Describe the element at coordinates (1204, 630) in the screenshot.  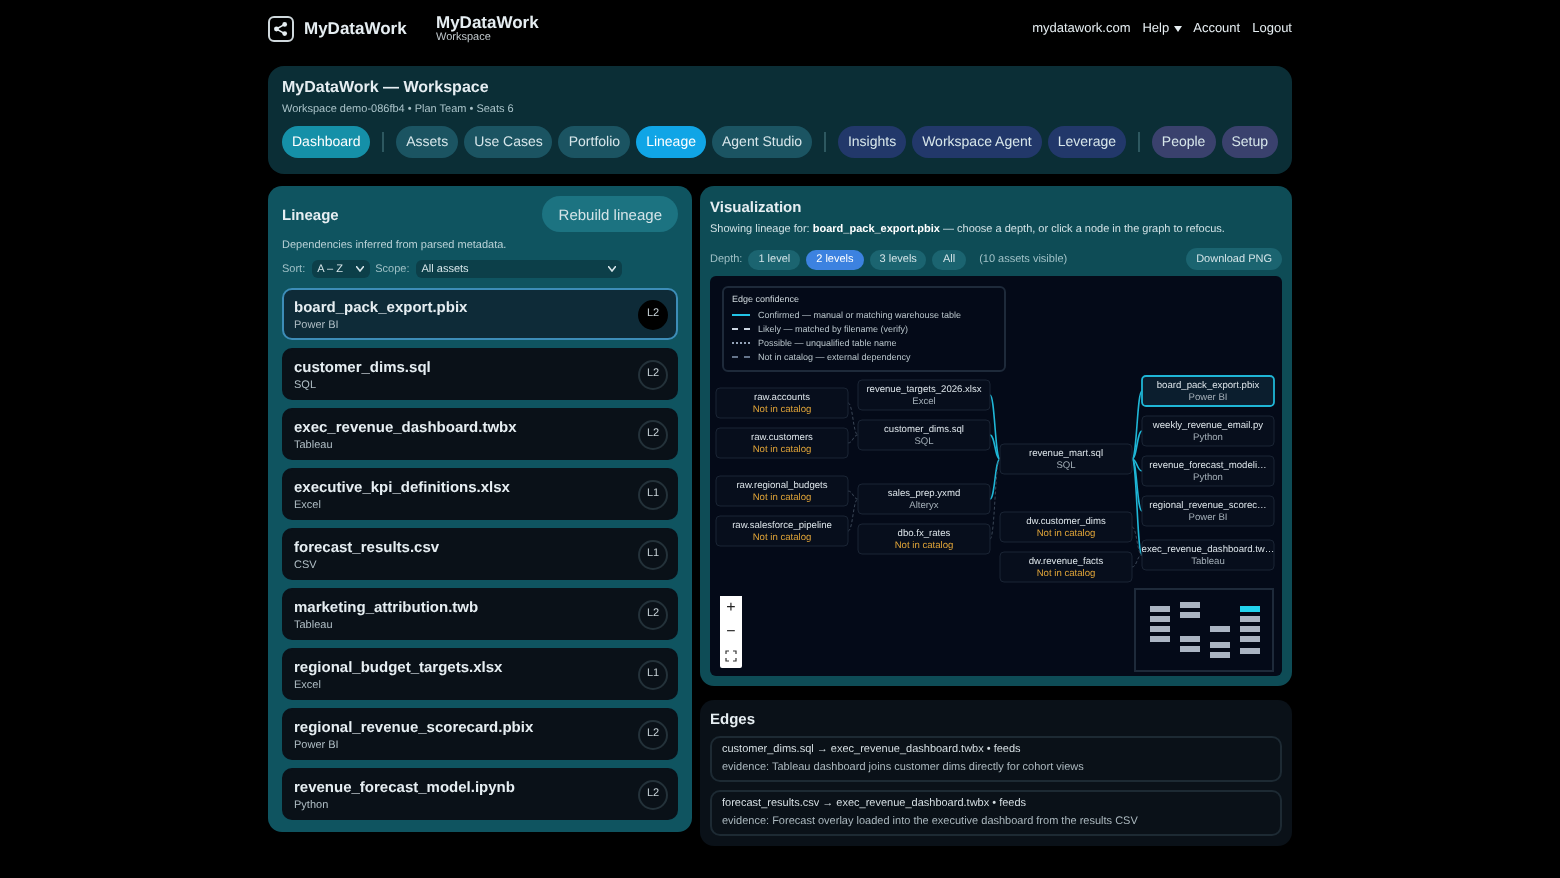
I see `minimap-drawing` at that location.